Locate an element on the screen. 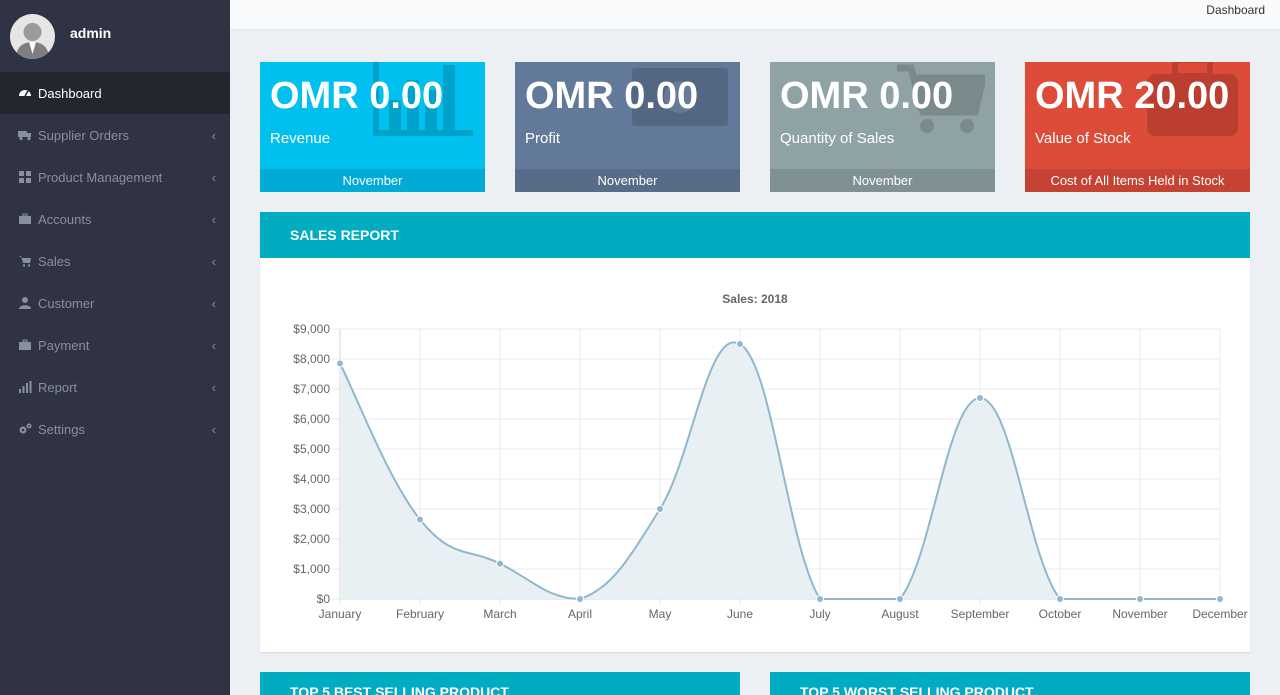 The image size is (1280, 695). best-selling-panel-title: TOP 5 BEST SELLING PRODUCT is located at coordinates (500, 683).